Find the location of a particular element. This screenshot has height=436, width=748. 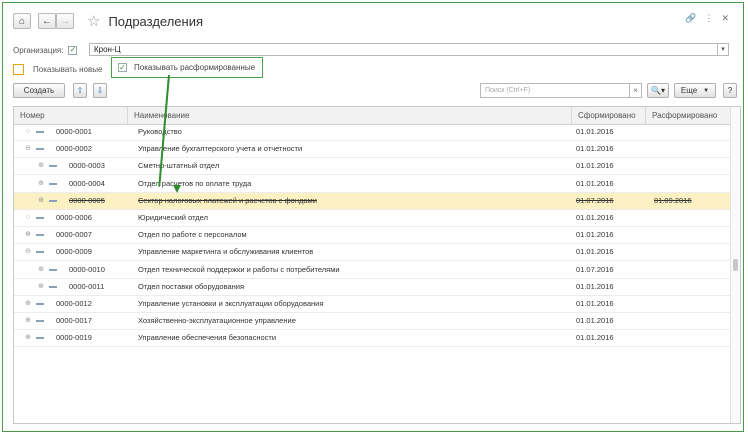

cell-name: Отдел расчетов по оплате труда is located at coordinates (195, 183).